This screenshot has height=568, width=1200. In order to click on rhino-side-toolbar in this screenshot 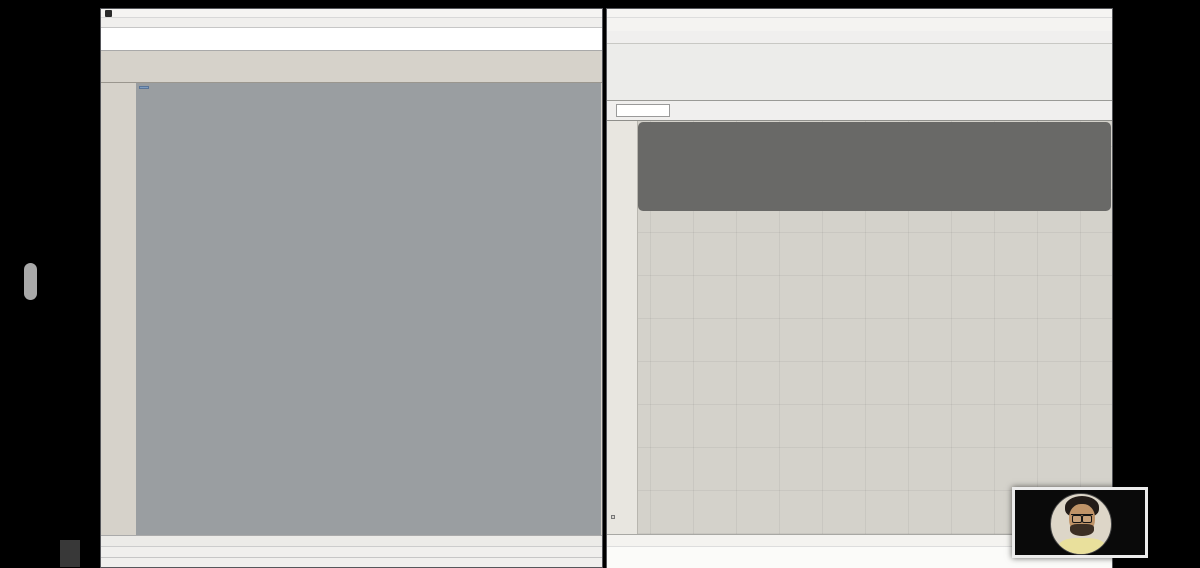, I will do `click(118, 309)`.